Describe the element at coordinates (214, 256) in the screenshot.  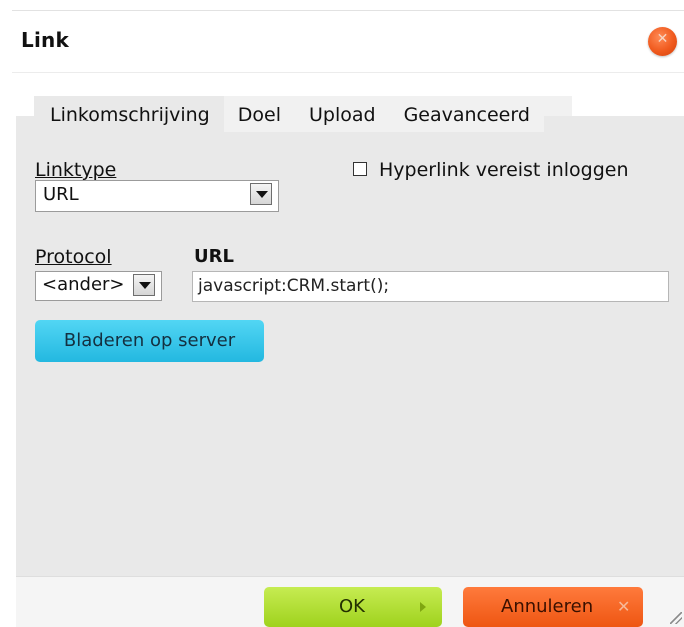
I see `url-label: URL` at that location.